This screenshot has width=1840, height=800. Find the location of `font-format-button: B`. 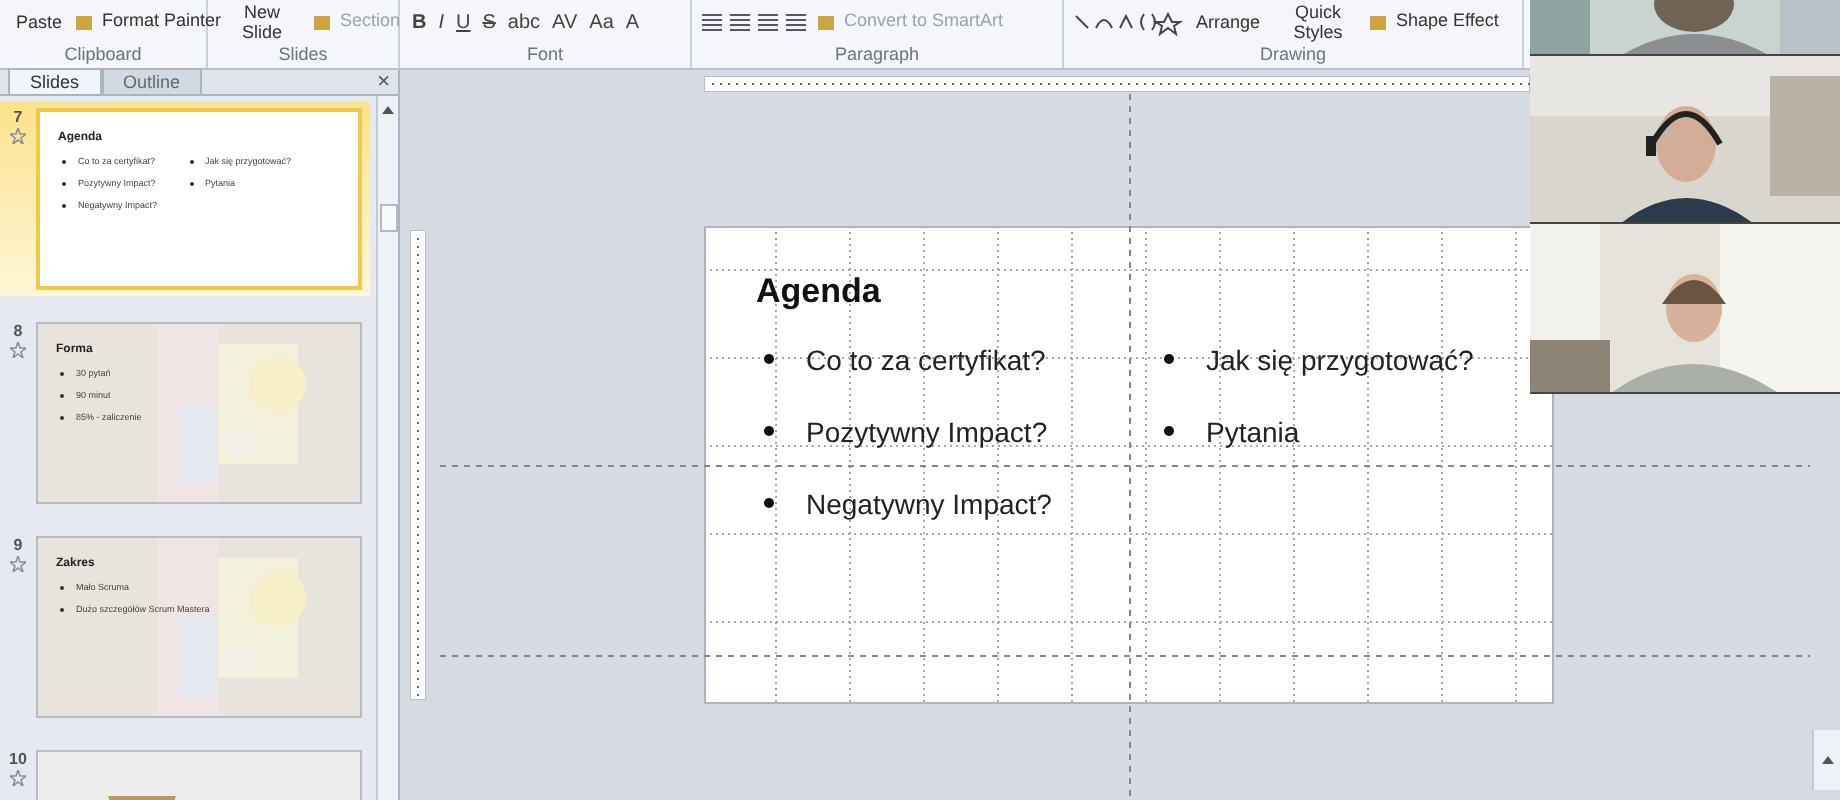

font-format-button: B is located at coordinates (419, 22).